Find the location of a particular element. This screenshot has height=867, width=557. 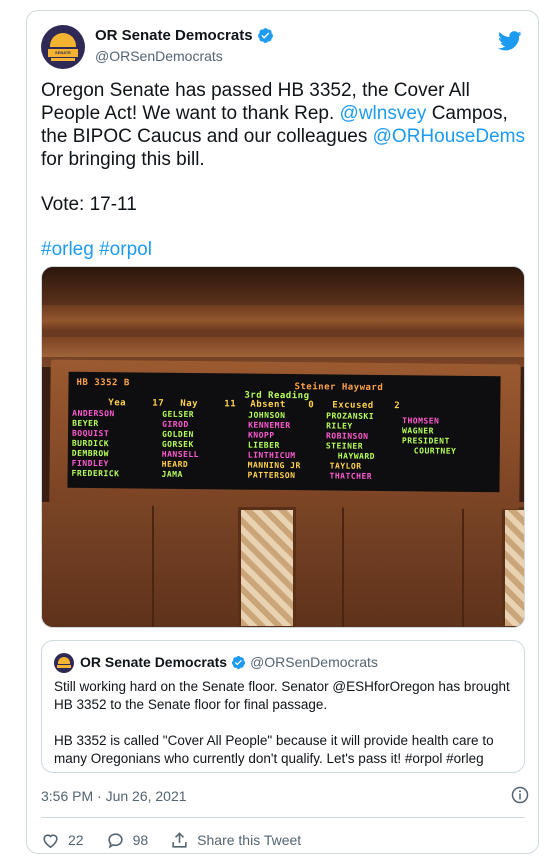

quoted-display-name: OR Senate Democrats is located at coordinates (154, 662).